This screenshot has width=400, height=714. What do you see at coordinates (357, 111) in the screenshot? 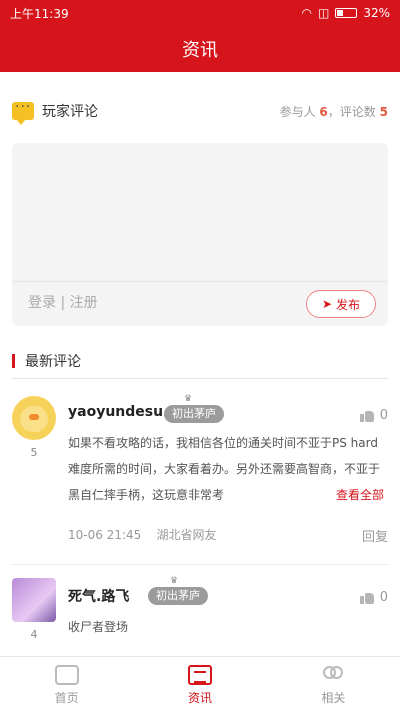
I see `comments-label: 评论数` at bounding box center [357, 111].